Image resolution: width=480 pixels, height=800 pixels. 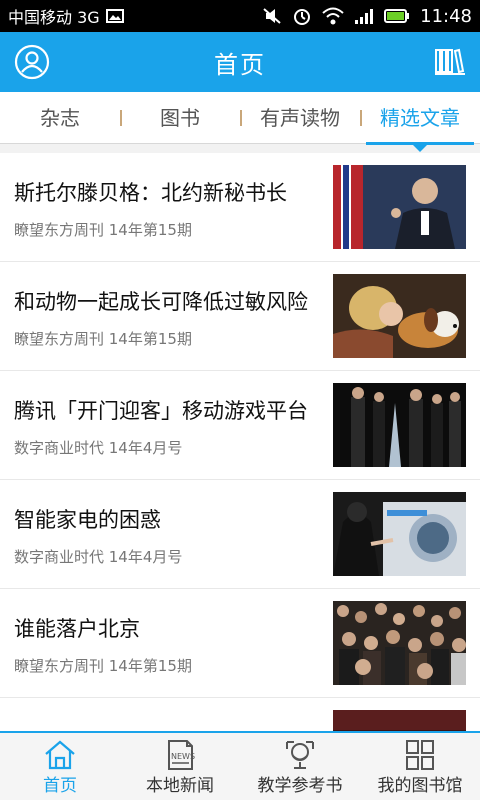 What do you see at coordinates (302, 16) in the screenshot?
I see `alarm-icon` at bounding box center [302, 16].